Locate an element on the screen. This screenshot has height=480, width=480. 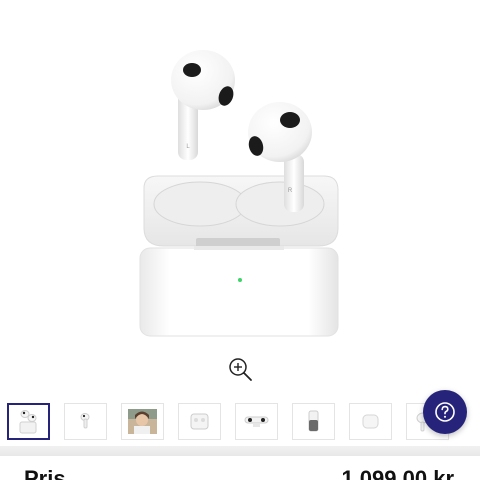
earbuds-side-thumb is located at coordinates (256, 421).